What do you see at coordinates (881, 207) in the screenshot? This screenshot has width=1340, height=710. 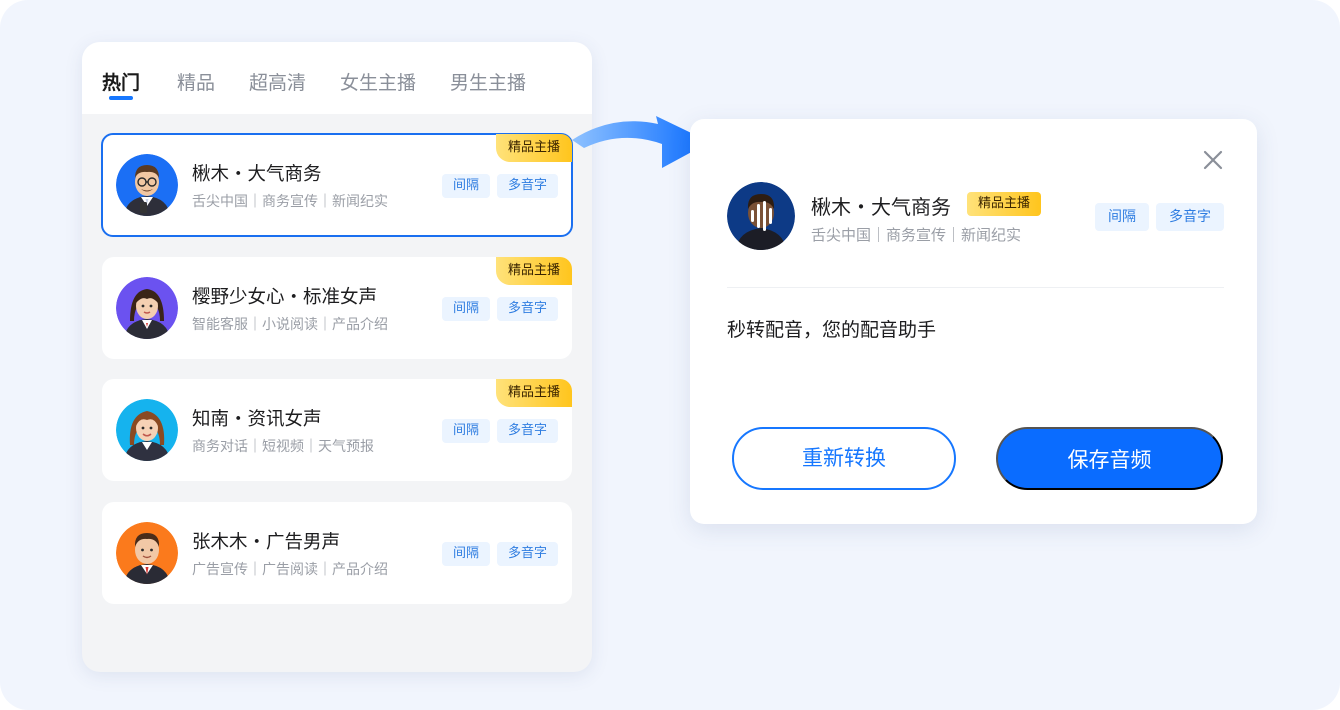 I see `dialog-voice-name: 楸木・大气商务` at bounding box center [881, 207].